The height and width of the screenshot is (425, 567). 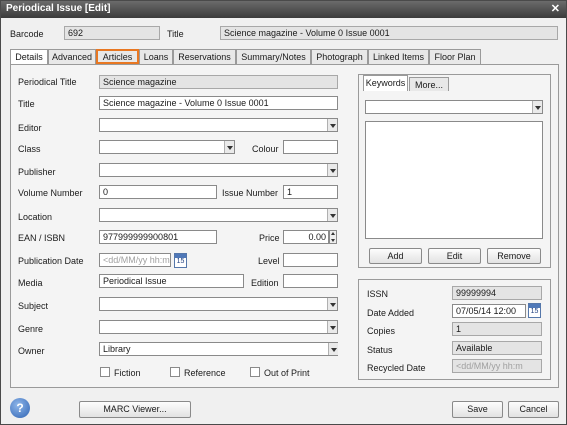 I want to click on recycled-date-label: Recycled Date, so click(x=396, y=368).